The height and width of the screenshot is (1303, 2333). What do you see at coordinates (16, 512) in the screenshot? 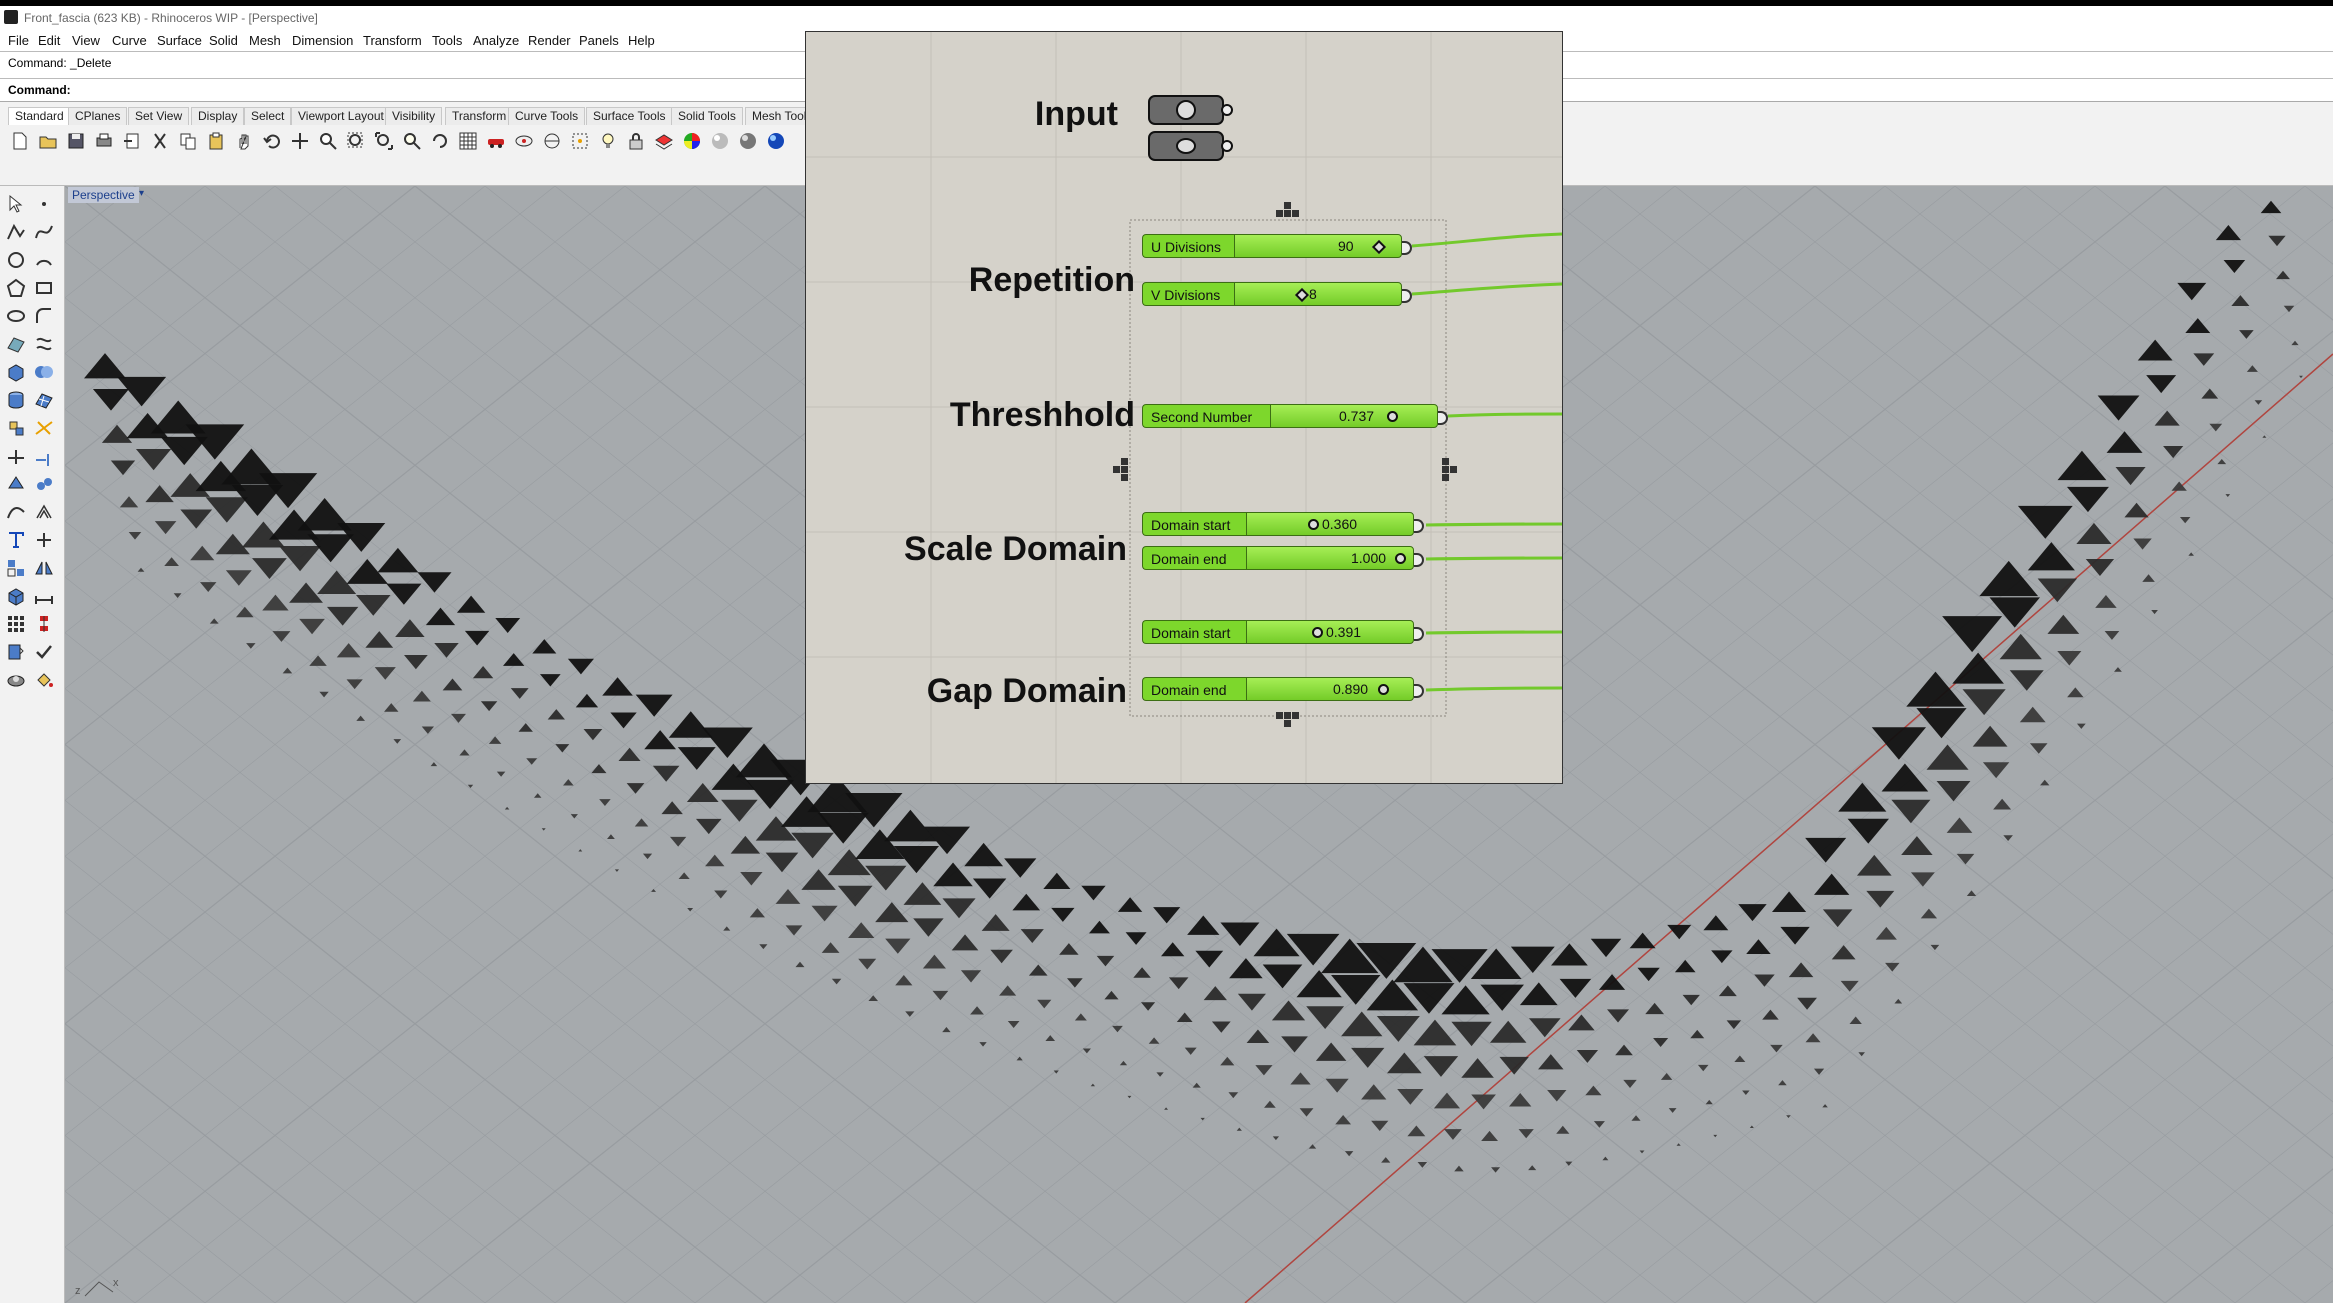
I see `rebuild-curve-icon` at bounding box center [16, 512].